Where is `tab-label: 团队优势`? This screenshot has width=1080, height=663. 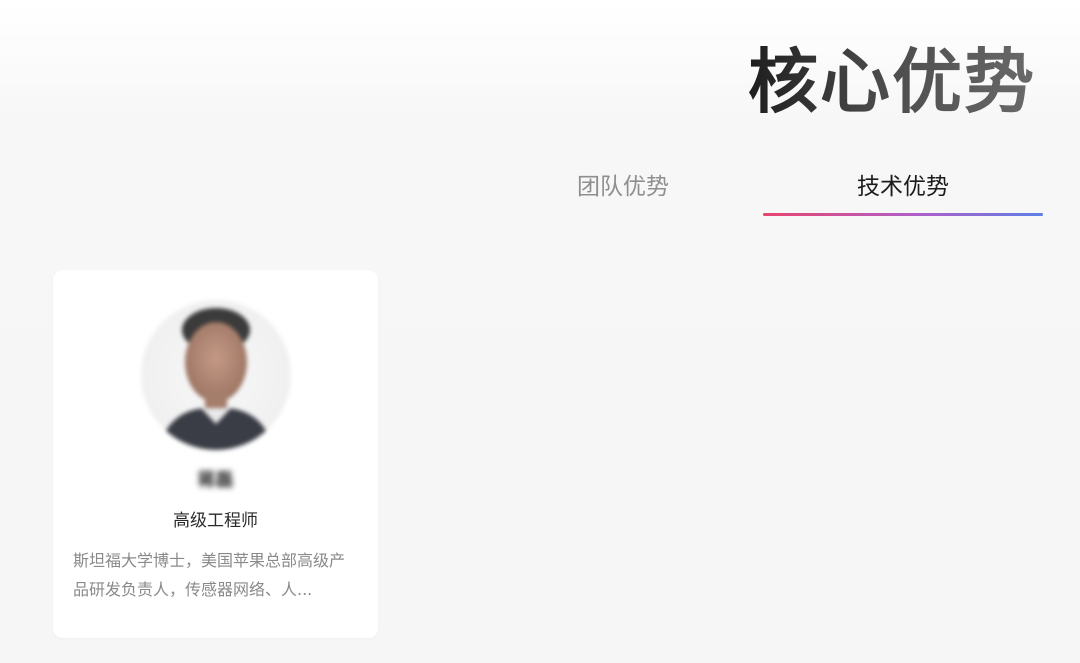 tab-label: 团队优势 is located at coordinates (623, 187).